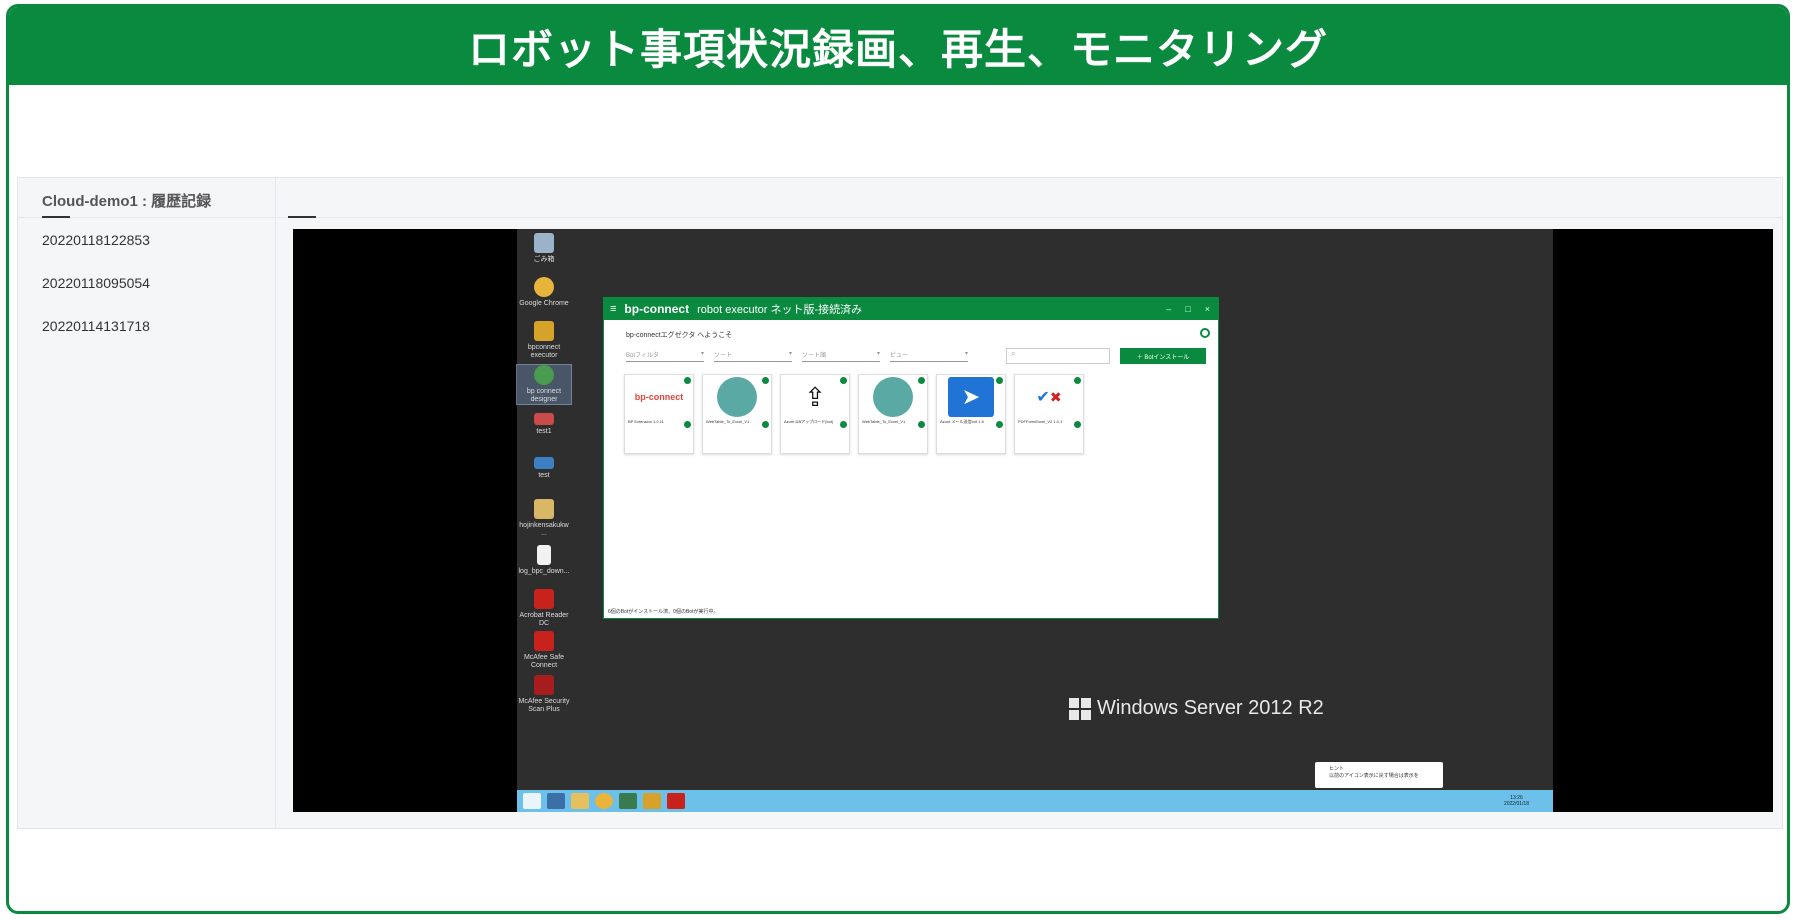  Describe the element at coordinates (652, 801) in the screenshot. I see `bp-executor-icon` at that location.